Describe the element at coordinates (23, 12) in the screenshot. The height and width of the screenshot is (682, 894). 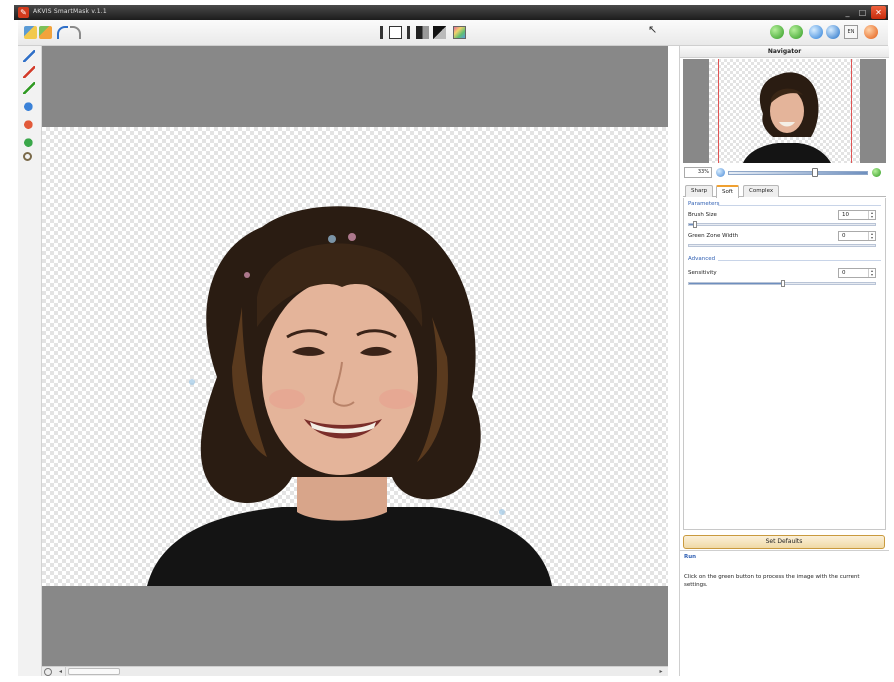
I see `app-logo-icon: ✎` at that location.